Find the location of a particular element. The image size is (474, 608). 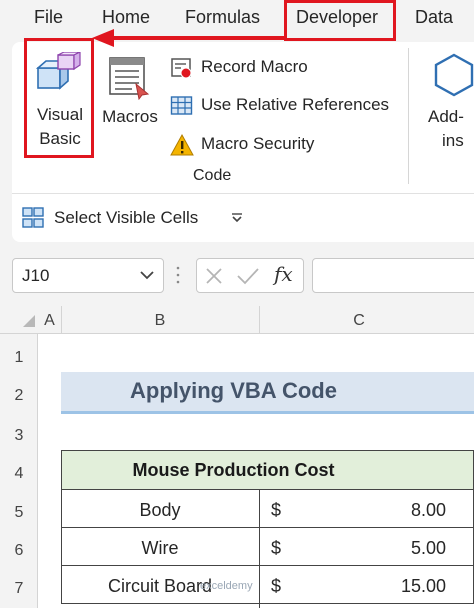

value-cell: 8.00 is located at coordinates (373, 510).